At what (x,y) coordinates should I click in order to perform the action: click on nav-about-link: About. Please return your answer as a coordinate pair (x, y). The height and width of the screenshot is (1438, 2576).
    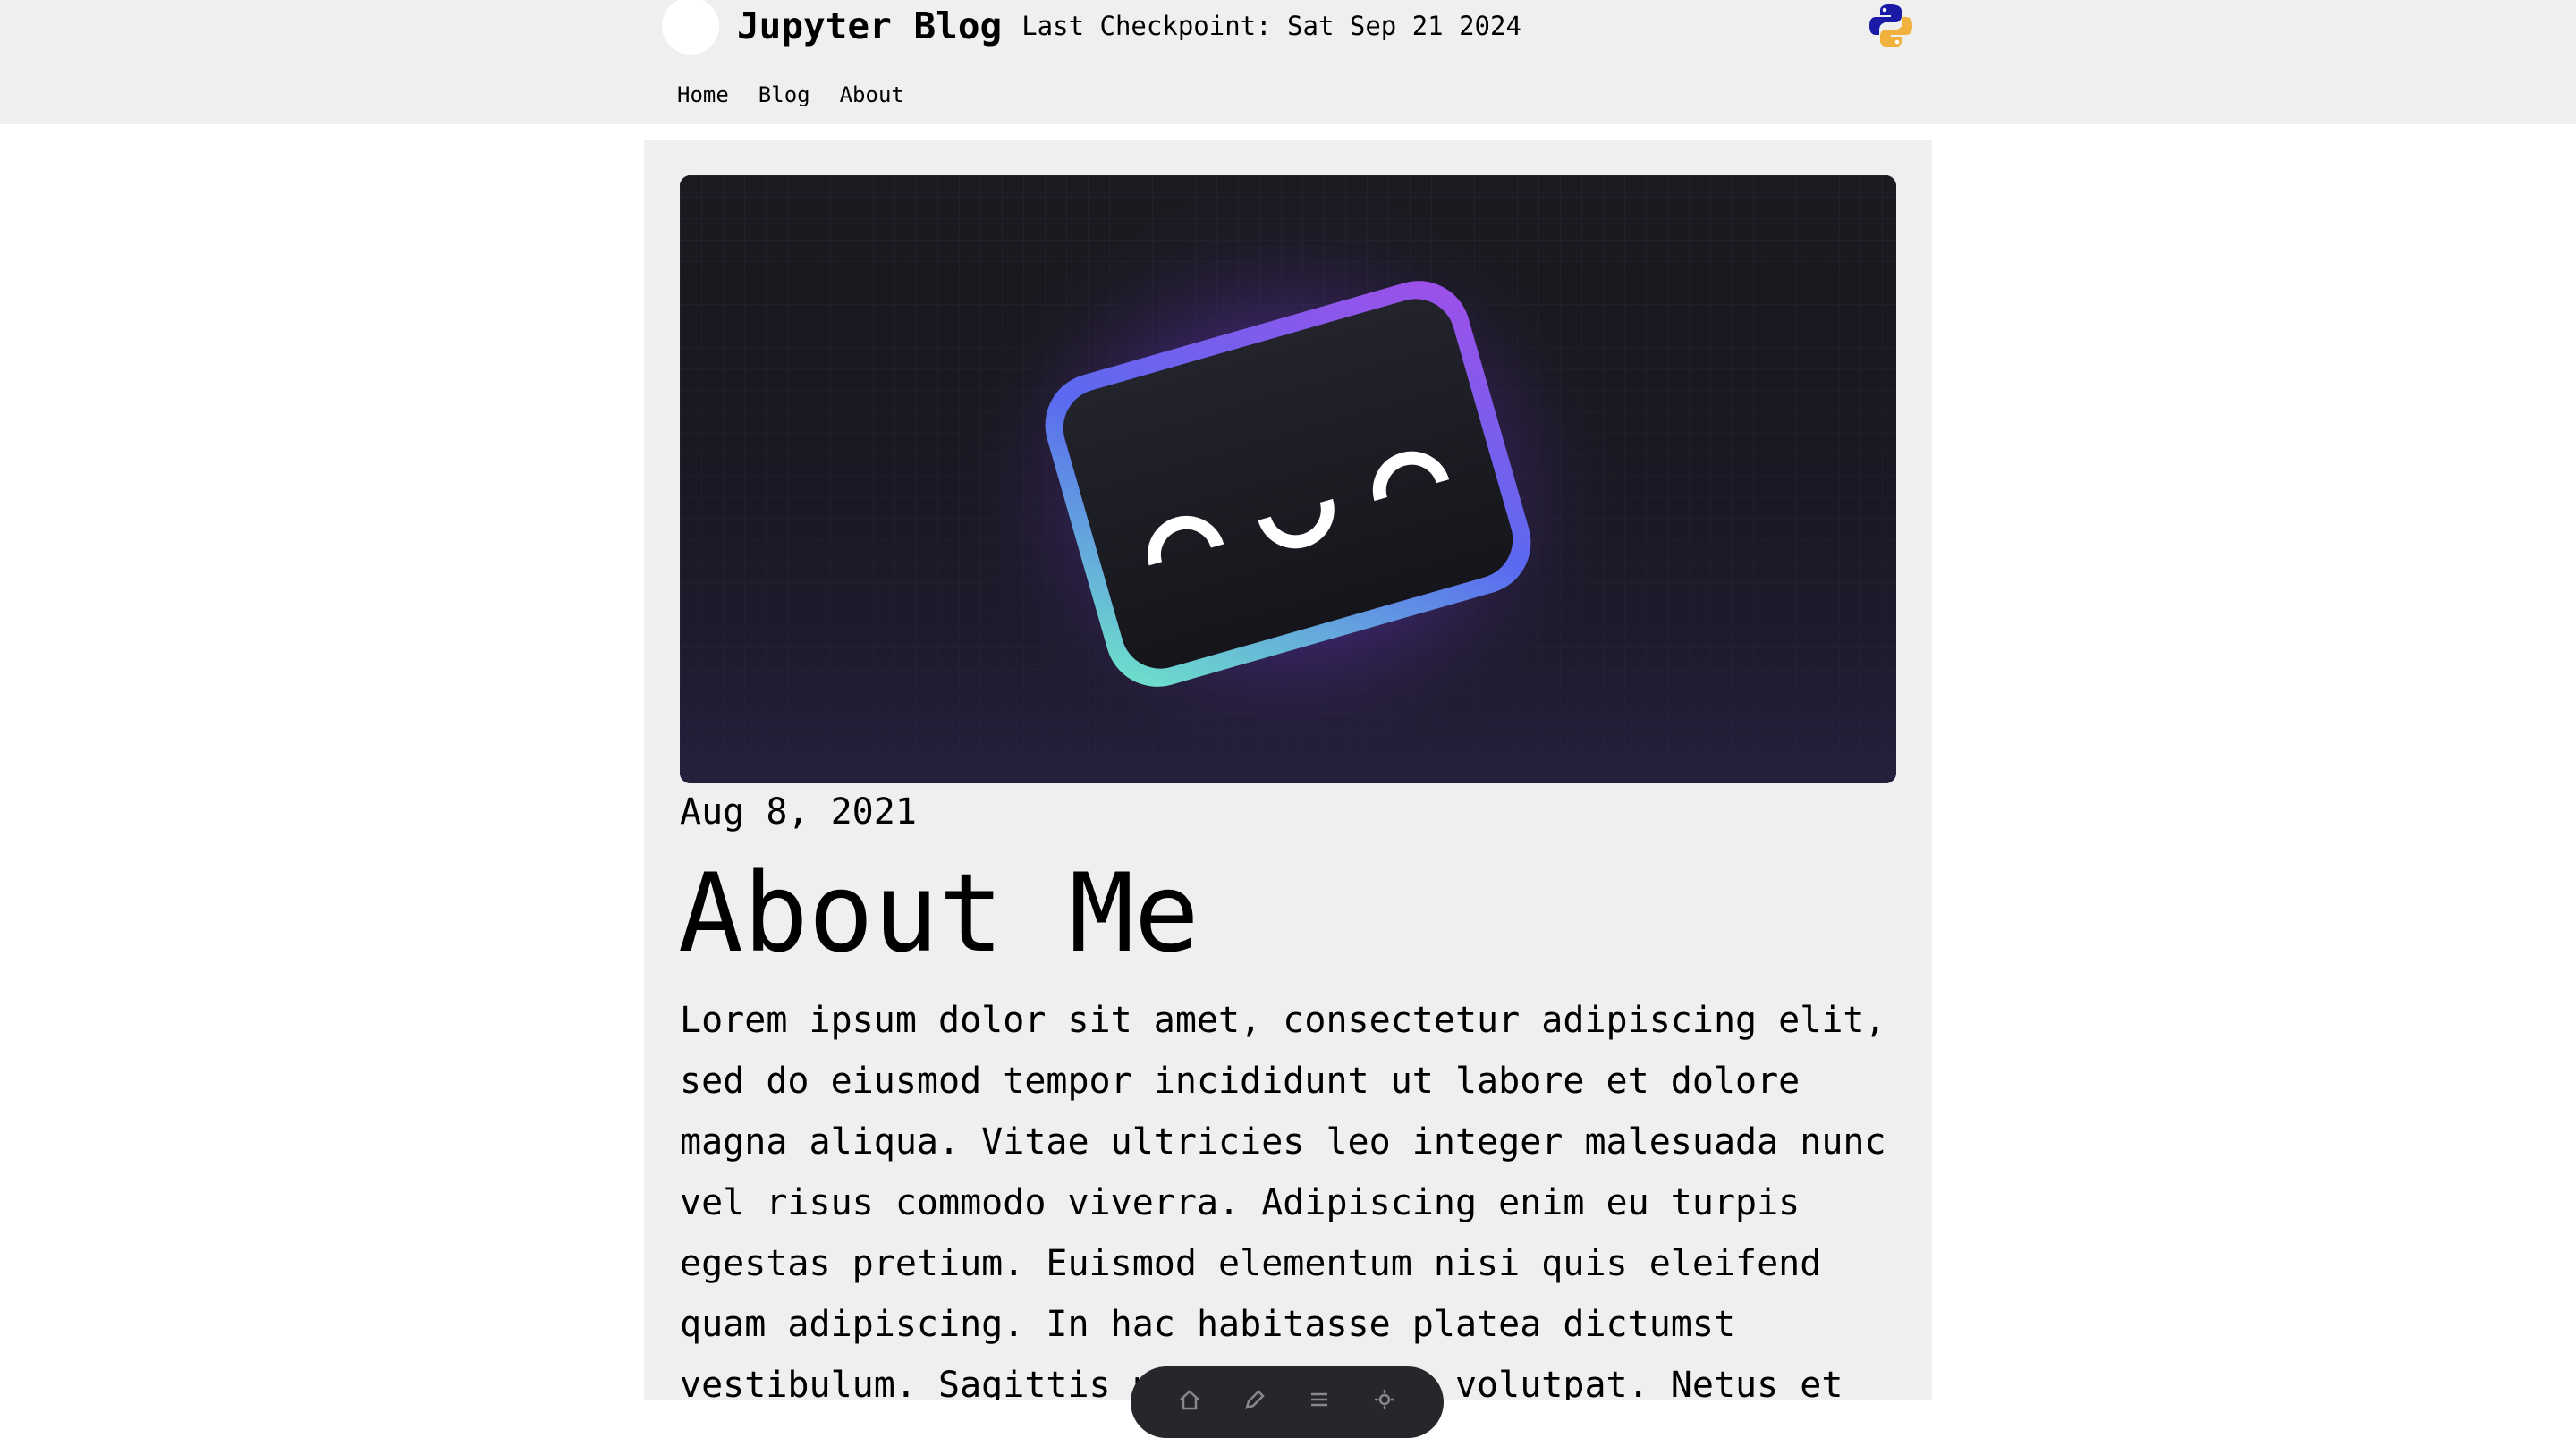
    Looking at the image, I should click on (872, 94).